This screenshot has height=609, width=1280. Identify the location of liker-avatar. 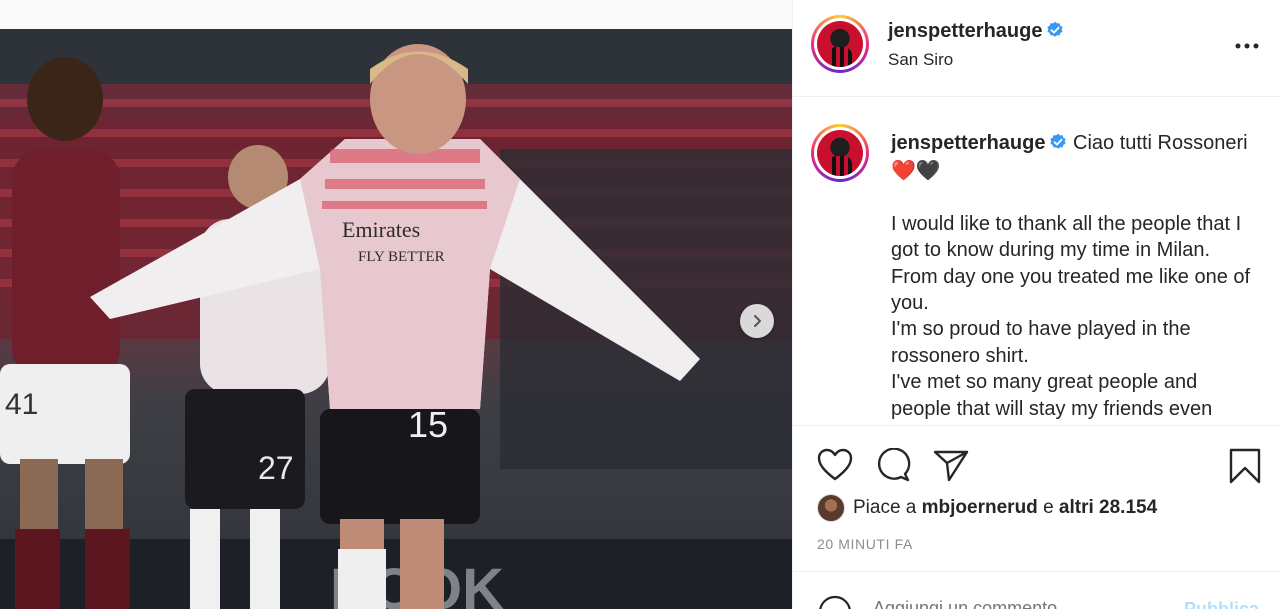
(831, 508).